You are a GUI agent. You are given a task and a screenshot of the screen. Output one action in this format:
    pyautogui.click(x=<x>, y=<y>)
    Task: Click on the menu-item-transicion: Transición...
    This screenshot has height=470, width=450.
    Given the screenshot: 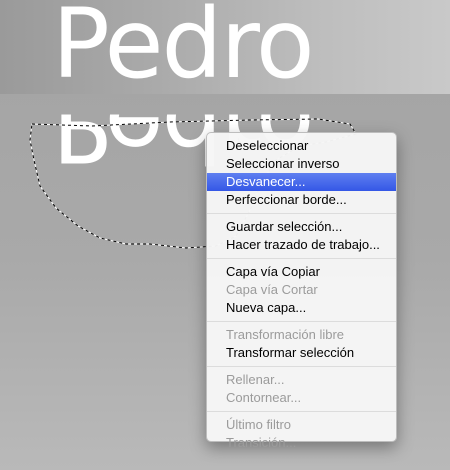 What is the action you would take?
    pyautogui.click(x=261, y=442)
    